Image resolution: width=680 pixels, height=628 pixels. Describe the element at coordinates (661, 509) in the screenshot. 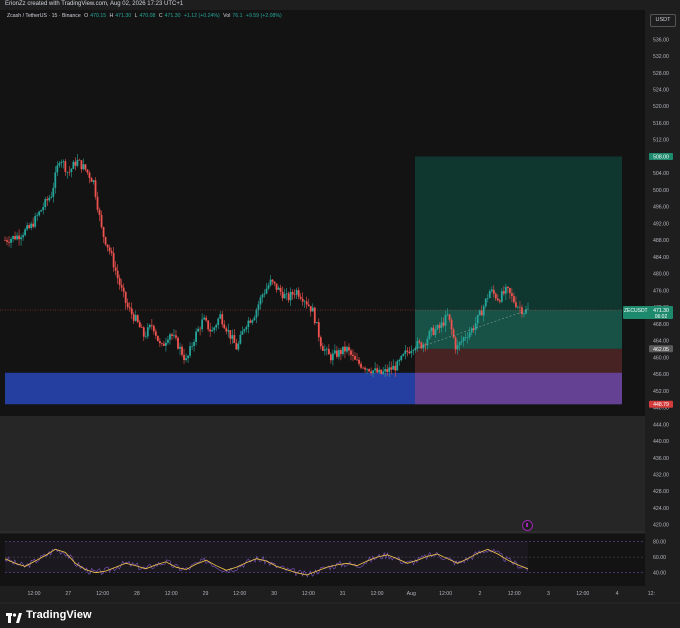

I see `price-tick-label: 424.00` at that location.